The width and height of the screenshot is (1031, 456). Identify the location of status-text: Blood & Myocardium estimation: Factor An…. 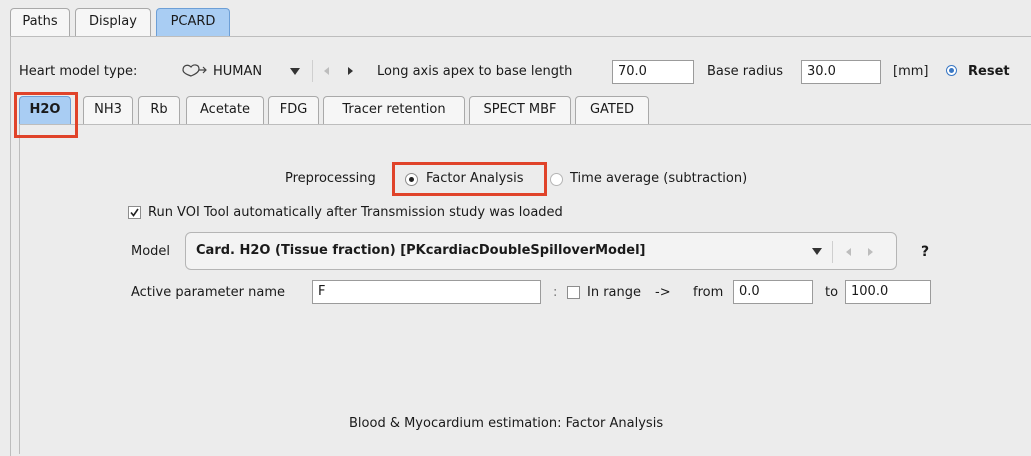
(506, 423).